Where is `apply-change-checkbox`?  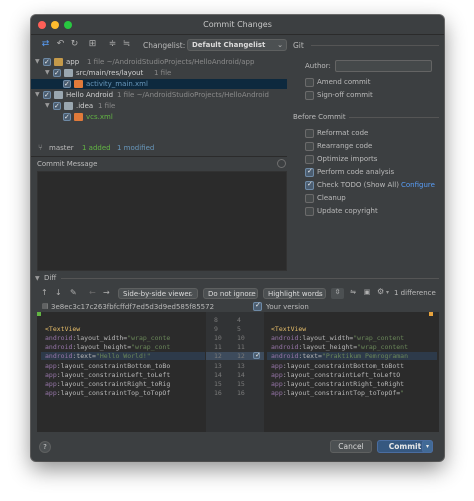
apply-change-checkbox is located at coordinates (257, 355).